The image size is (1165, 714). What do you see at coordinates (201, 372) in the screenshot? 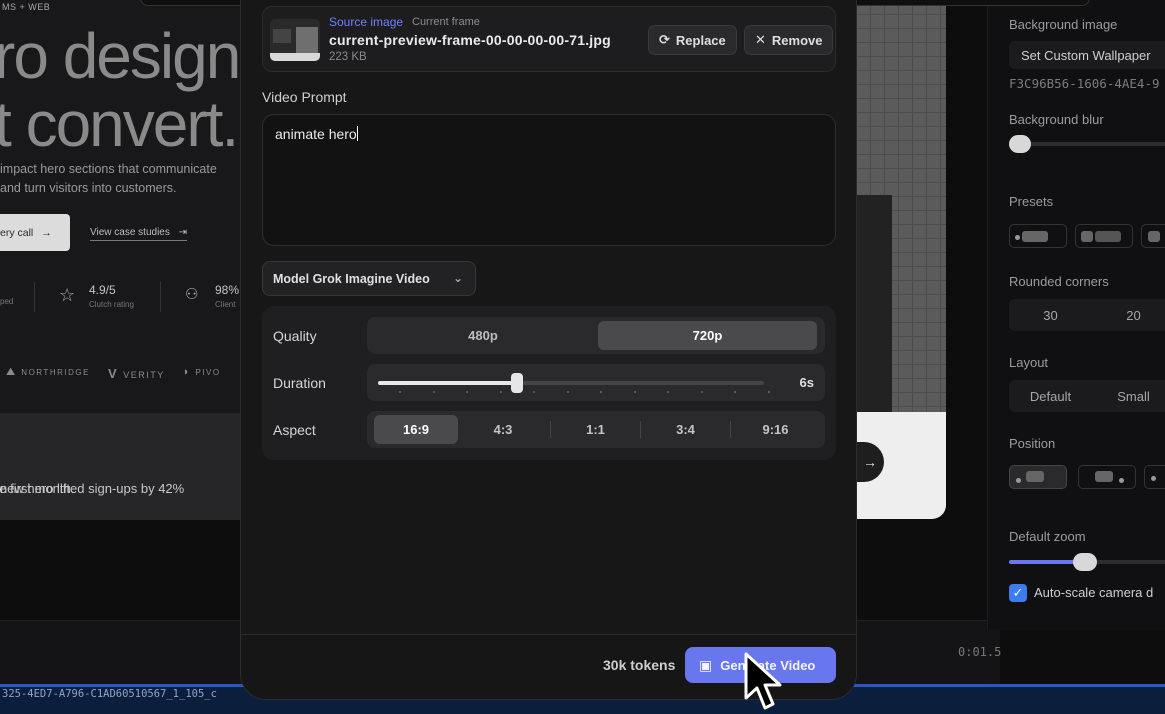
I see `logo-pivo: ◗ PIVO` at bounding box center [201, 372].